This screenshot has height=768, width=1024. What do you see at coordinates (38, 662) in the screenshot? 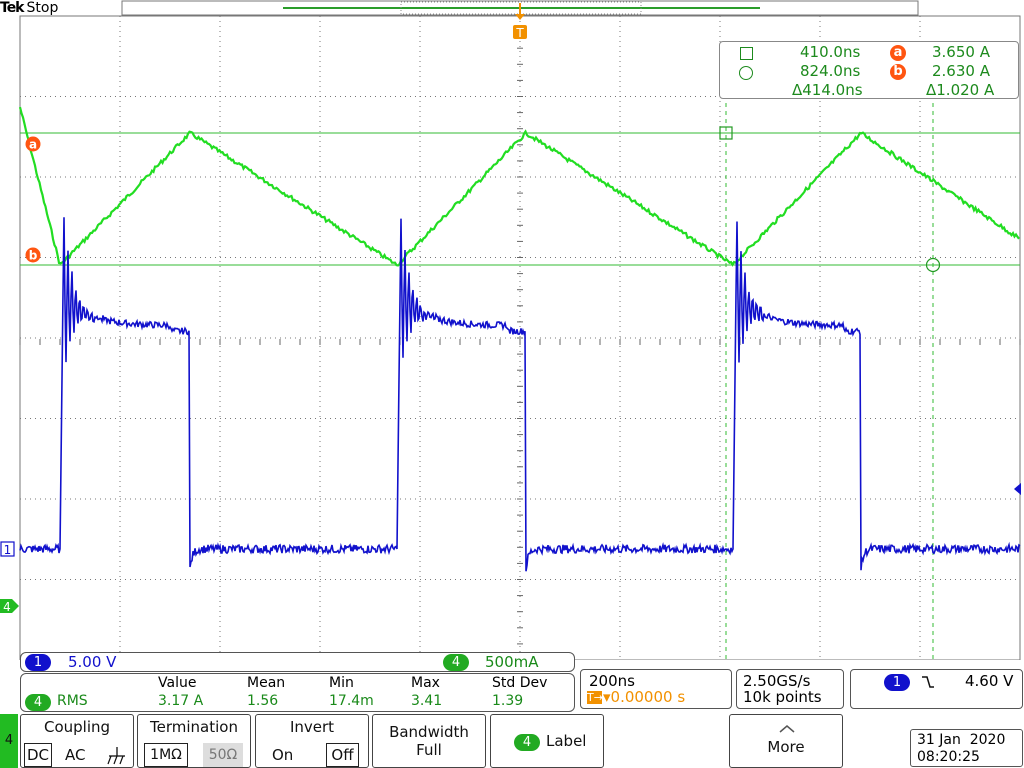
I see `ch1-badge: 1` at bounding box center [38, 662].